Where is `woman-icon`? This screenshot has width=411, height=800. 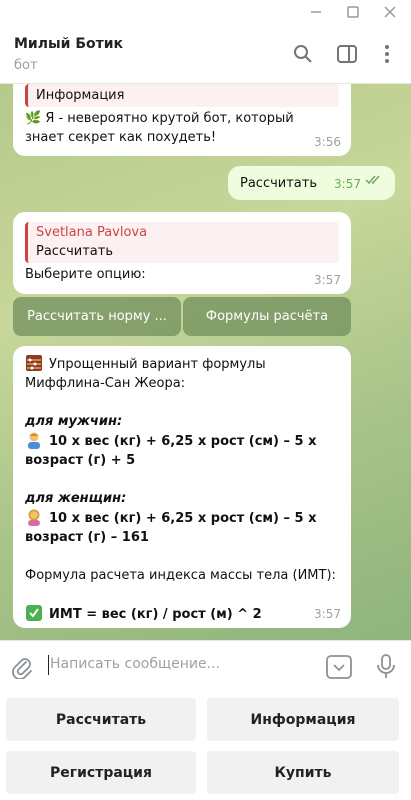
woman-icon is located at coordinates (34, 517).